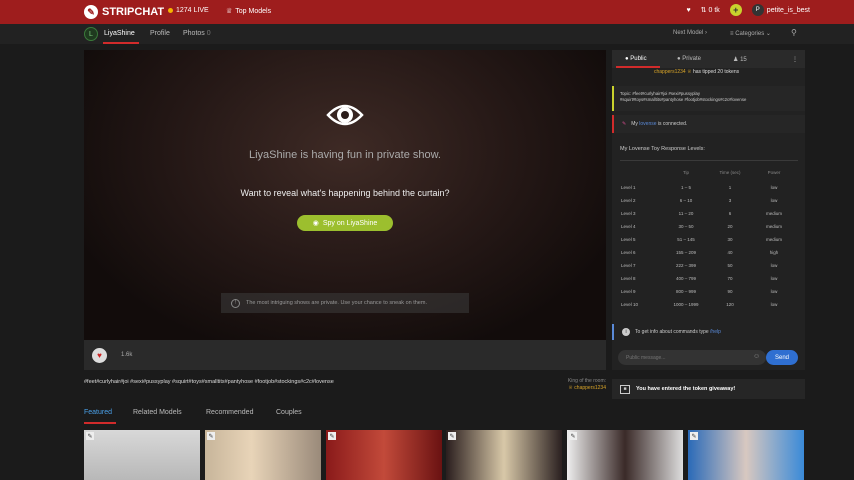 This screenshot has width=854, height=480. Describe the element at coordinates (730, 304) in the screenshot. I see `level-time: 120` at that location.